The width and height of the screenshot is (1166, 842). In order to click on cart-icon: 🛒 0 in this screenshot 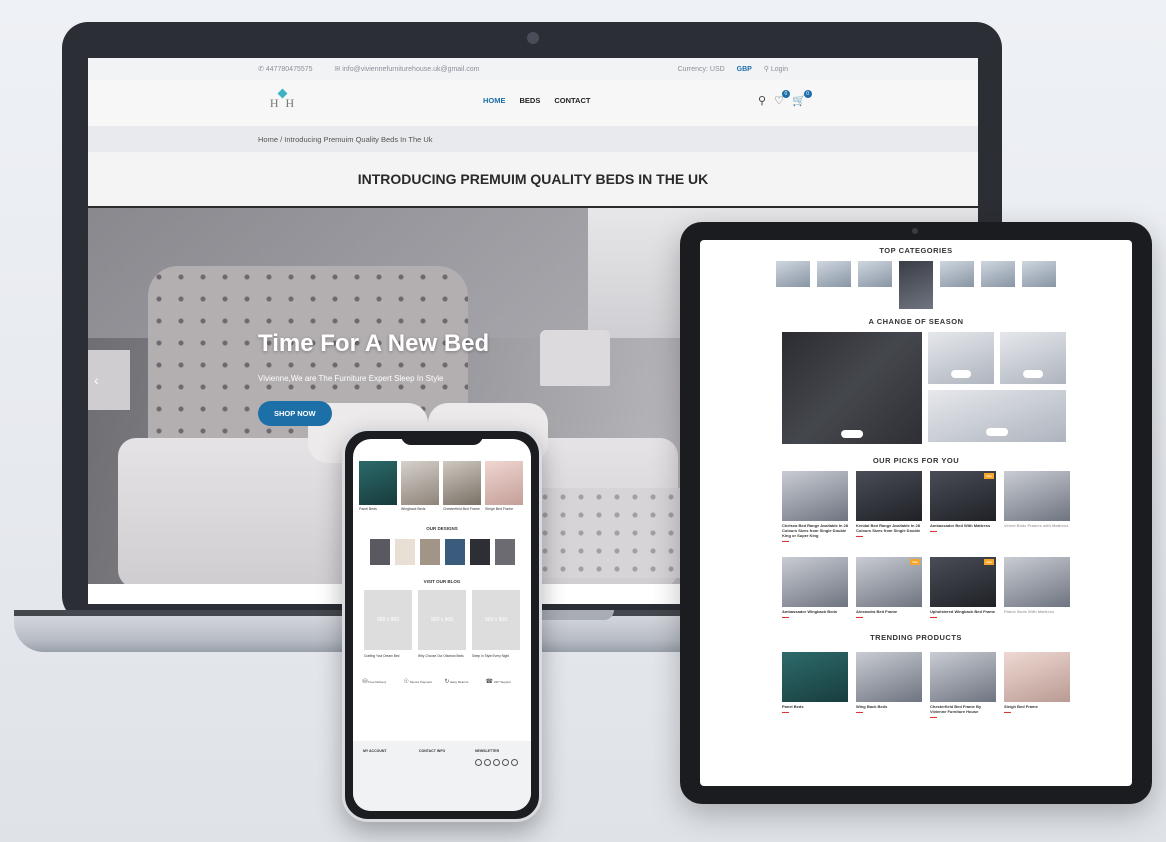, I will do `click(802, 98)`.